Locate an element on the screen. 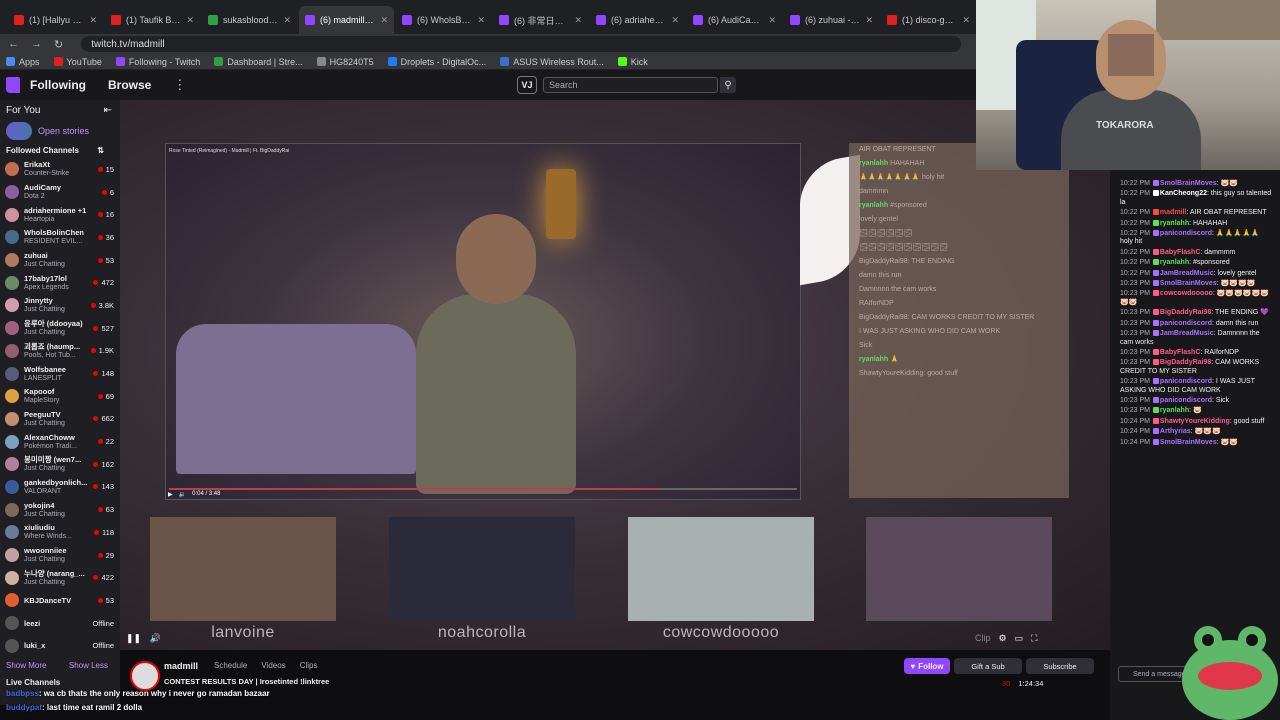  chat-username: Arthyrias is located at coordinates (1175, 431).